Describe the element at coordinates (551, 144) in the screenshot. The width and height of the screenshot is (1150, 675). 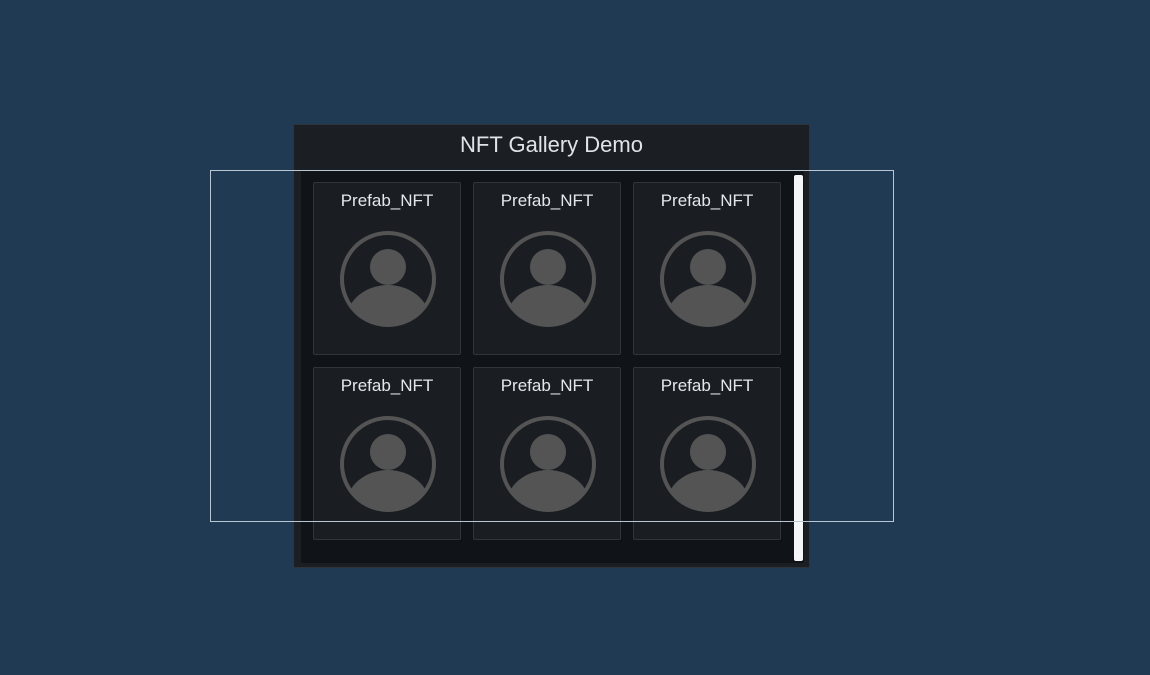
I see `panel-title: NFT Gallery Demo` at that location.